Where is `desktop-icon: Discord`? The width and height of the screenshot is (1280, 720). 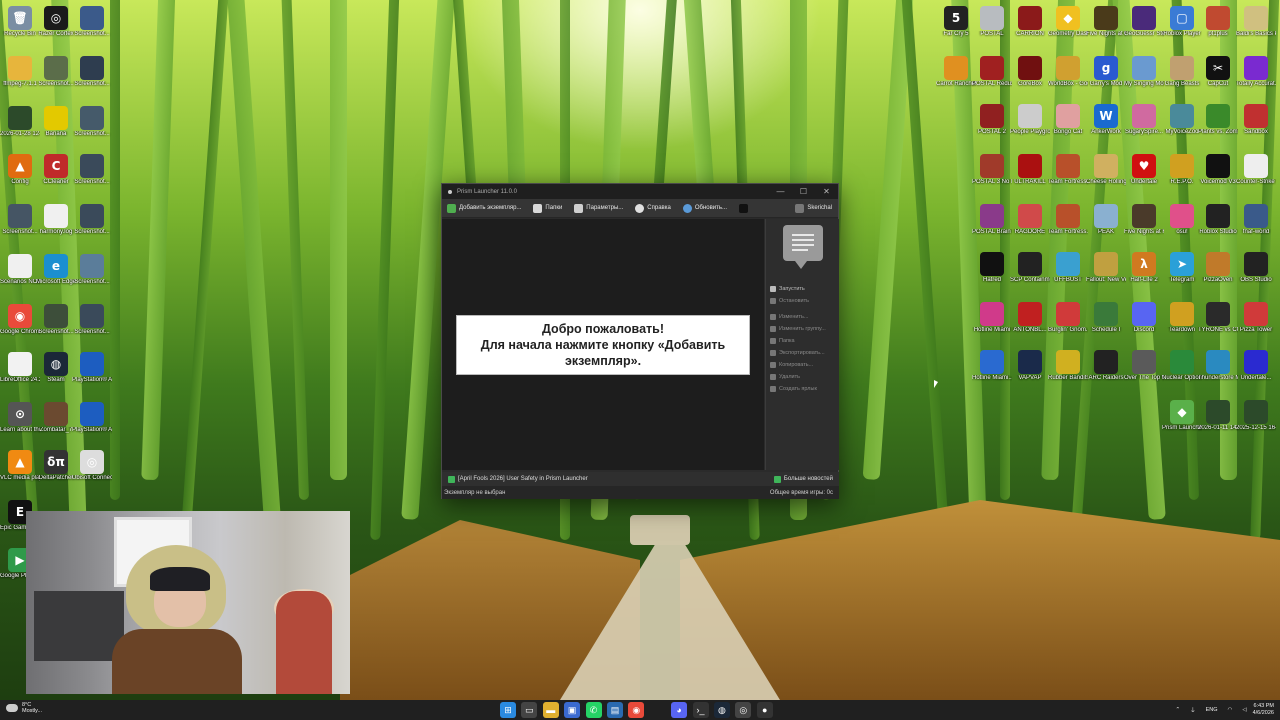
desktop-icon: Discord is located at coordinates (1144, 318).